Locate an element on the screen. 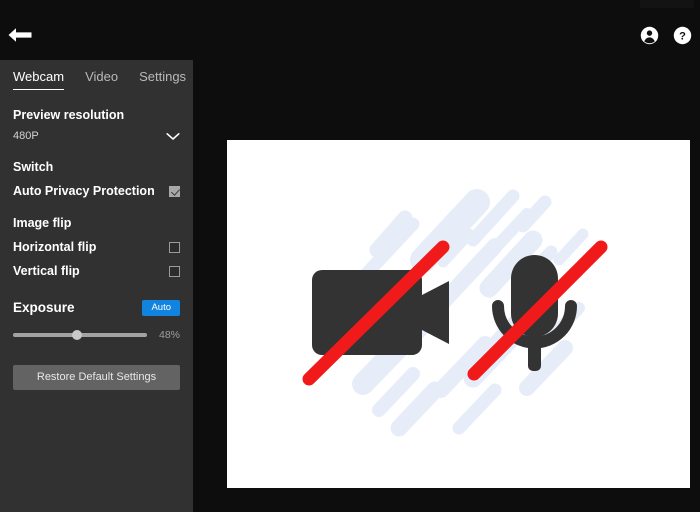 This screenshot has height=512, width=700. tab-webcam: Webcam is located at coordinates (39, 79).